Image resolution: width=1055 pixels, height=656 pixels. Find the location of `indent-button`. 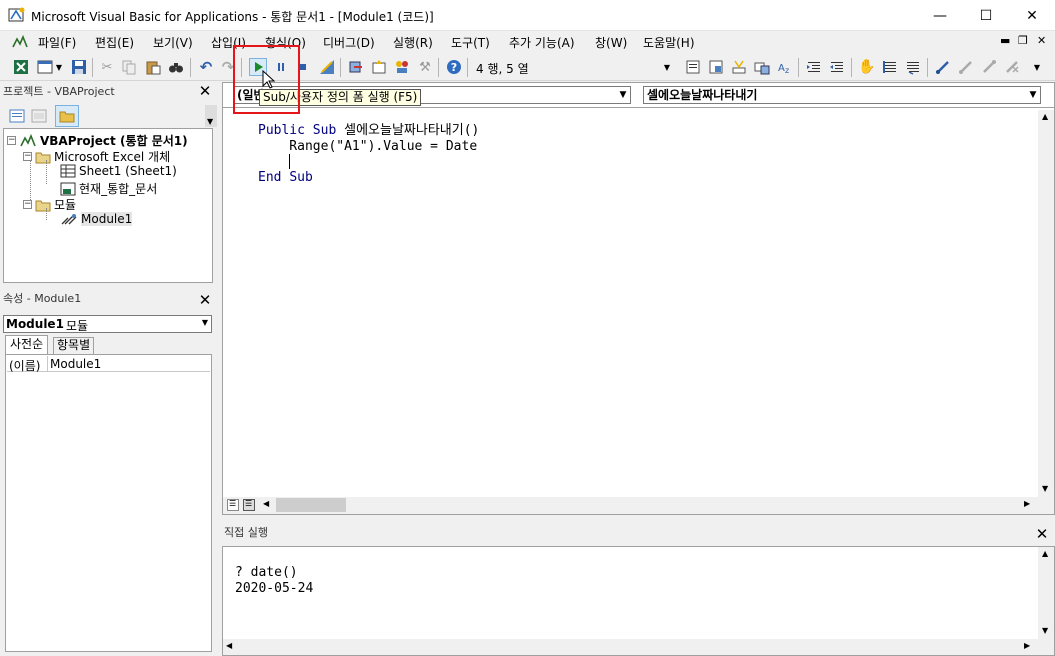

indent-button is located at coordinates (814, 67).